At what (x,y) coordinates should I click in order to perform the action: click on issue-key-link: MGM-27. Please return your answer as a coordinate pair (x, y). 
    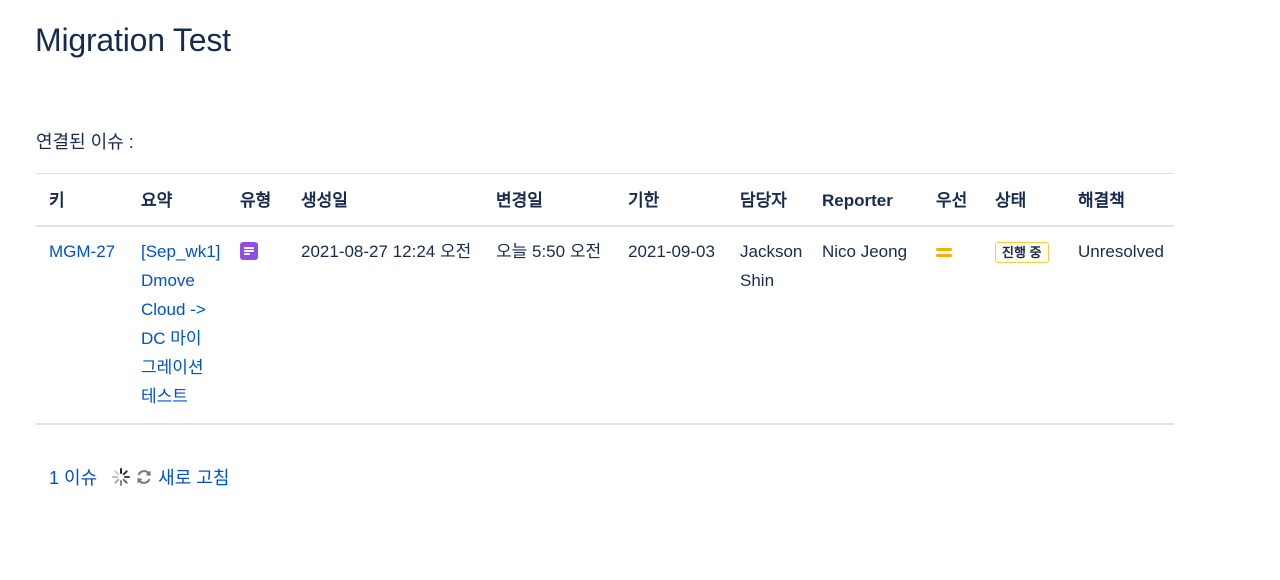
    Looking at the image, I should click on (82, 251).